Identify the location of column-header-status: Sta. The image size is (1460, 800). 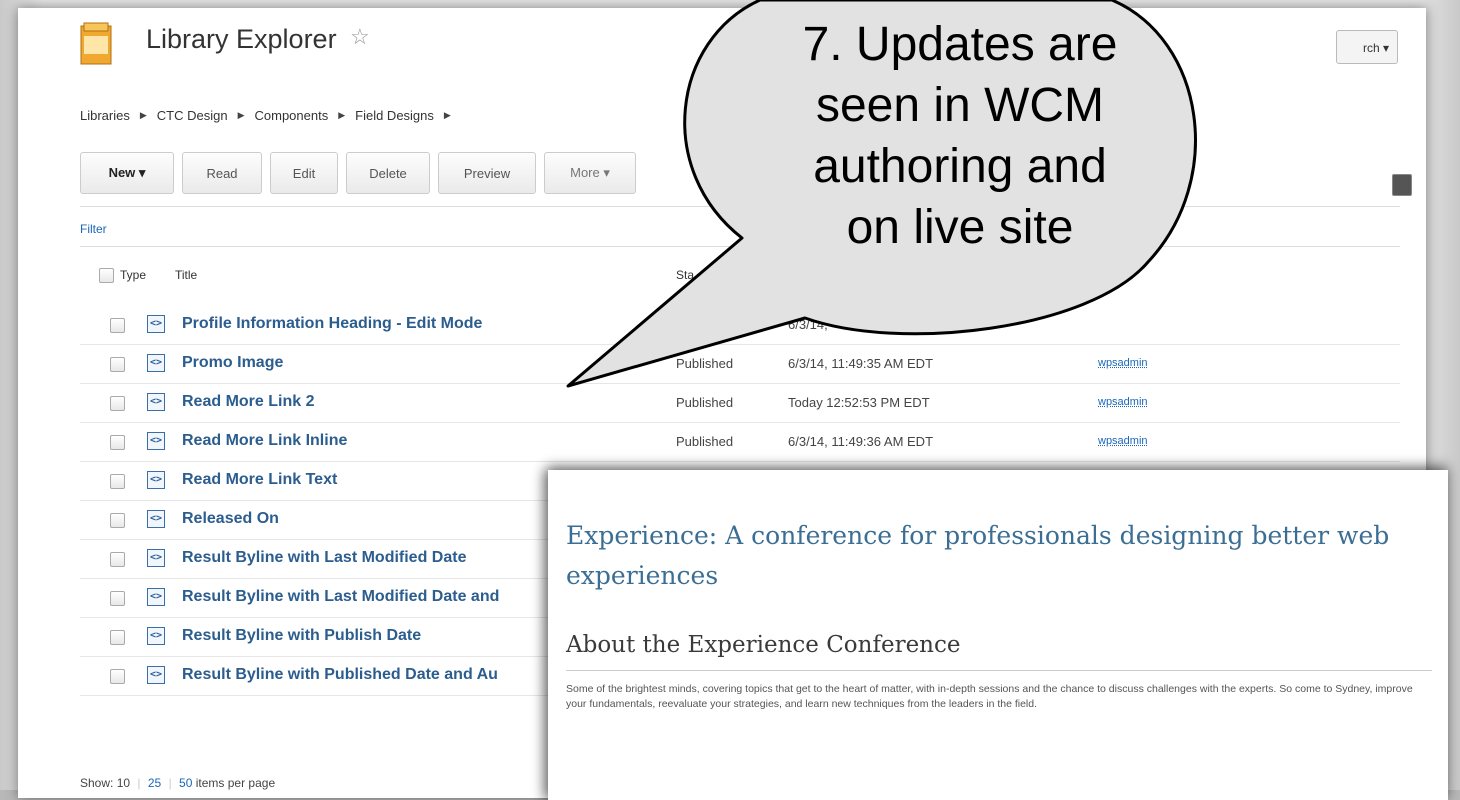
(685, 275).